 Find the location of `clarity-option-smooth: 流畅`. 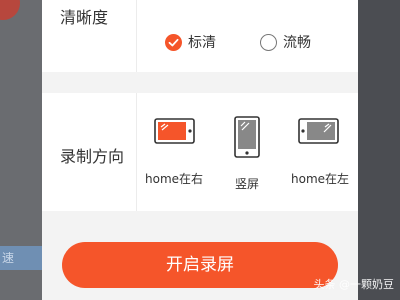

clarity-option-smooth: 流畅 is located at coordinates (285, 42).